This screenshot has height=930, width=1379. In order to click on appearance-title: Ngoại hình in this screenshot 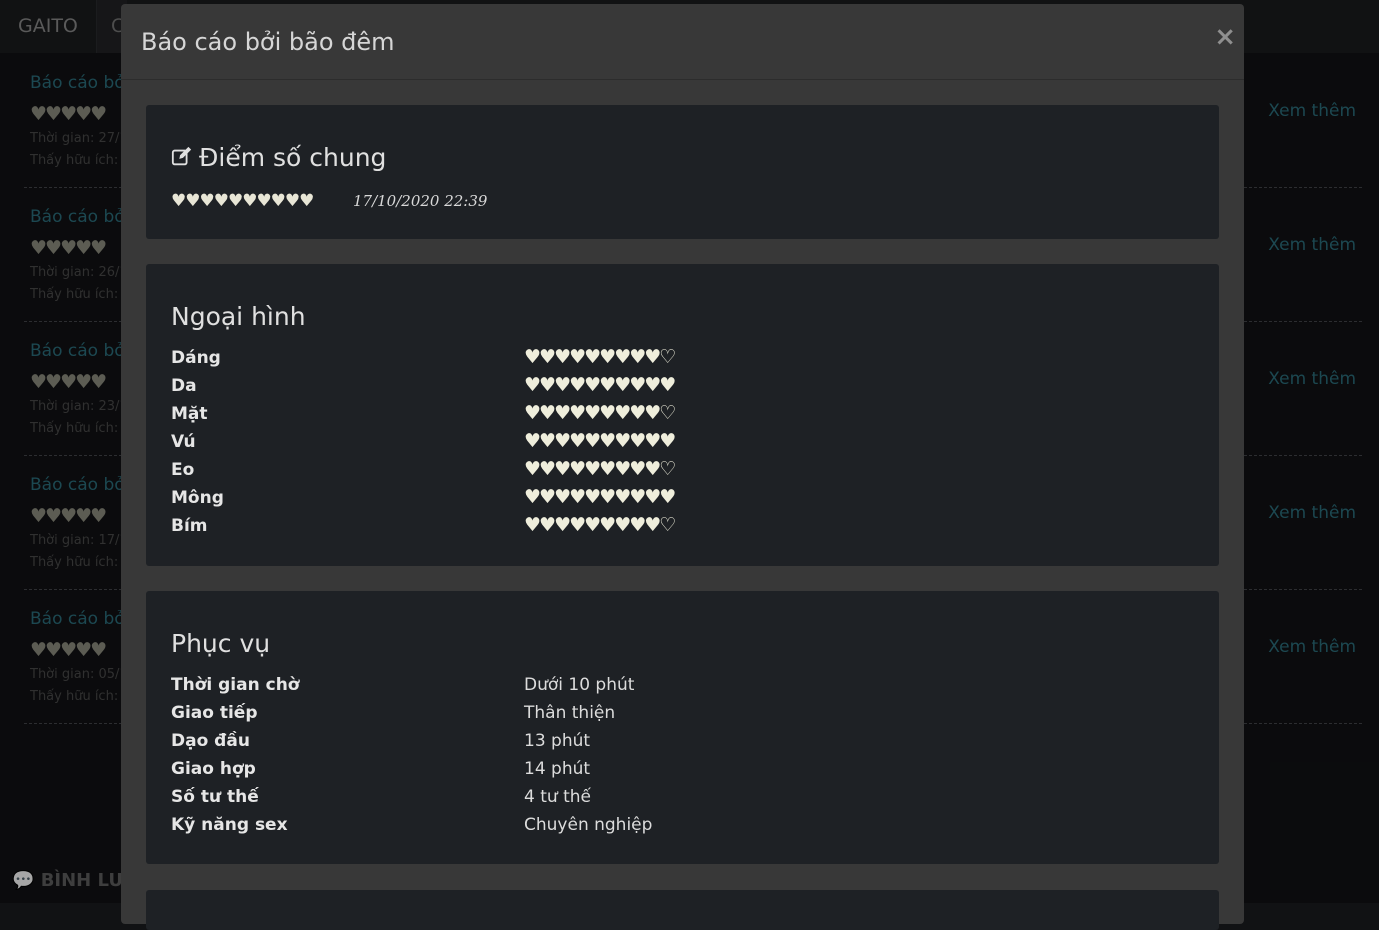, I will do `click(238, 316)`.